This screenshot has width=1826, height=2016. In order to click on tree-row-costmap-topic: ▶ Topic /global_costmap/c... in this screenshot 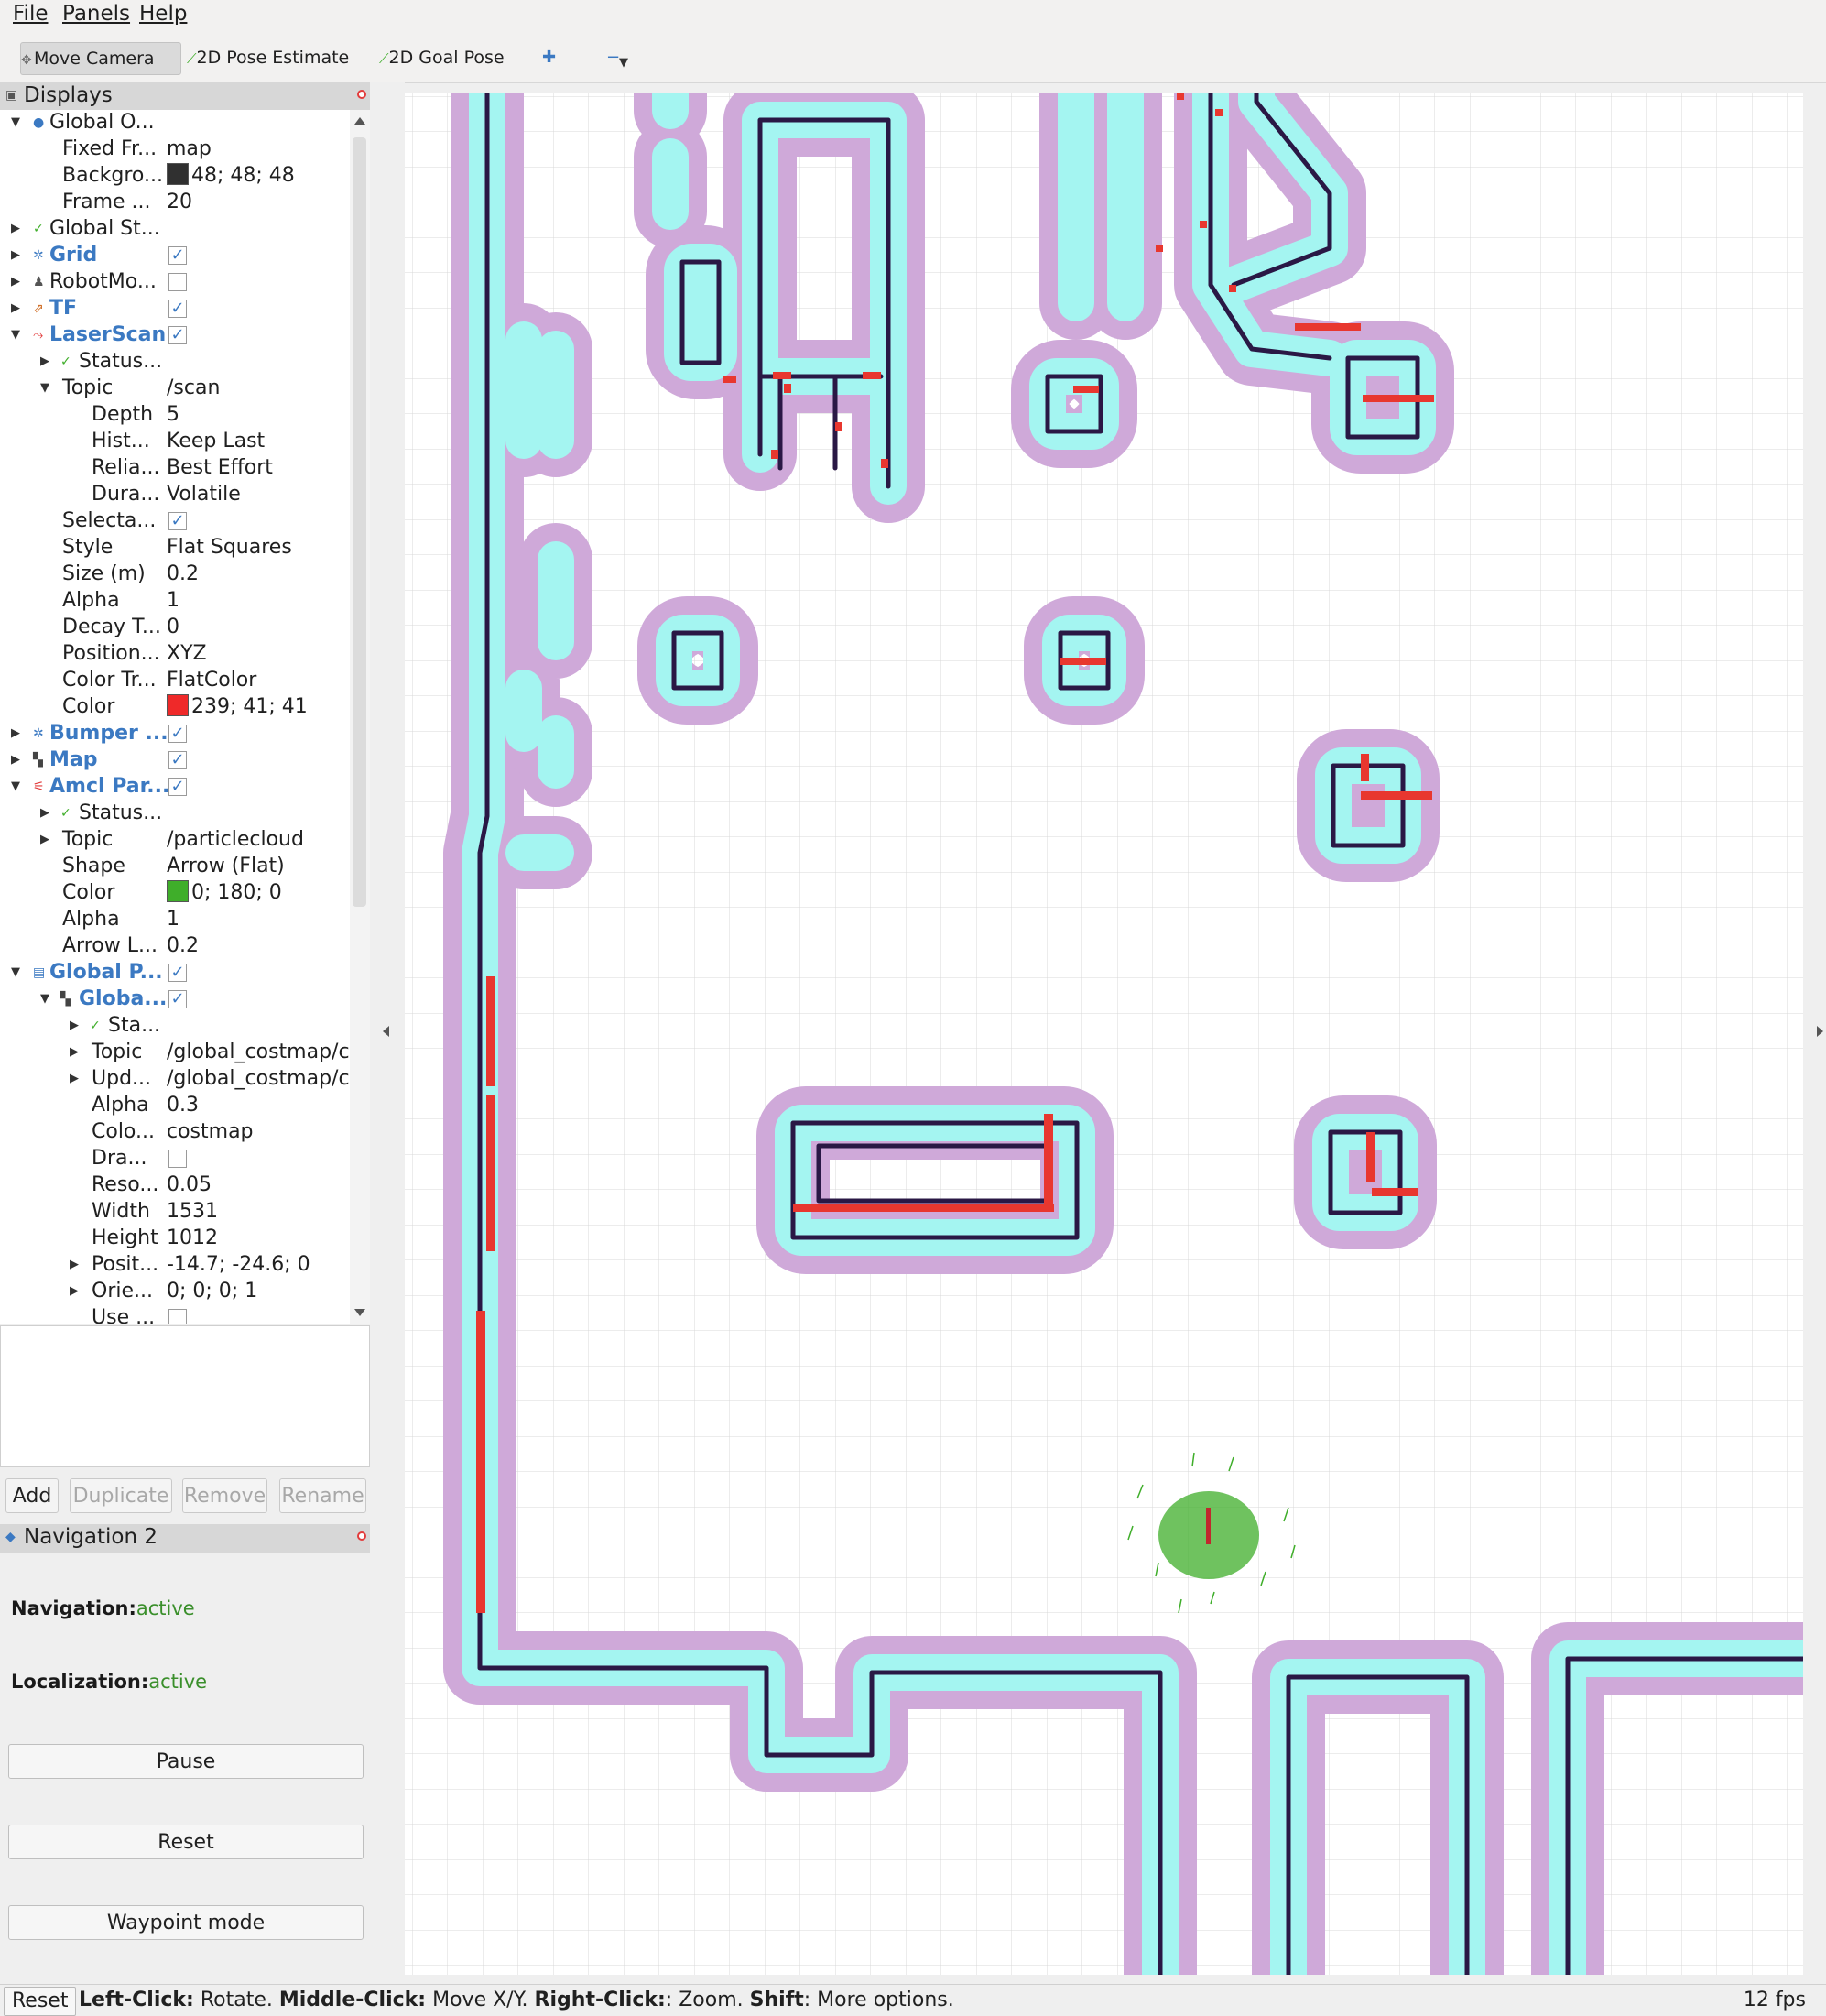, I will do `click(175, 1052)`.